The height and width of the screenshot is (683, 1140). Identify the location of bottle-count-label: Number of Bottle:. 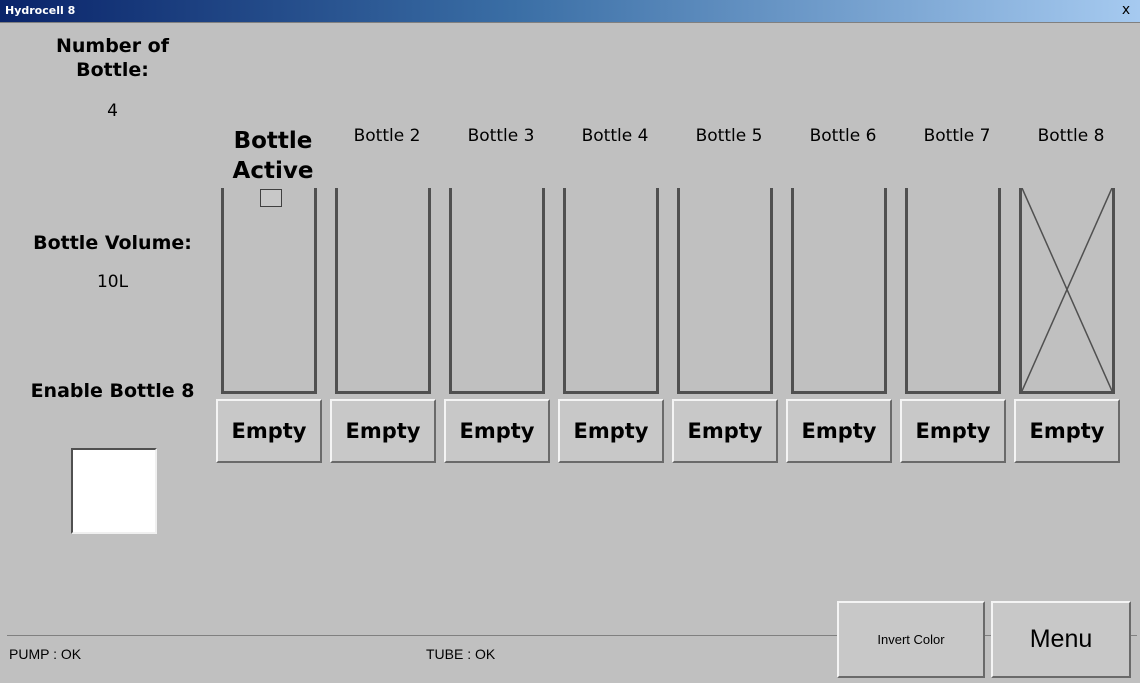
(112, 58).